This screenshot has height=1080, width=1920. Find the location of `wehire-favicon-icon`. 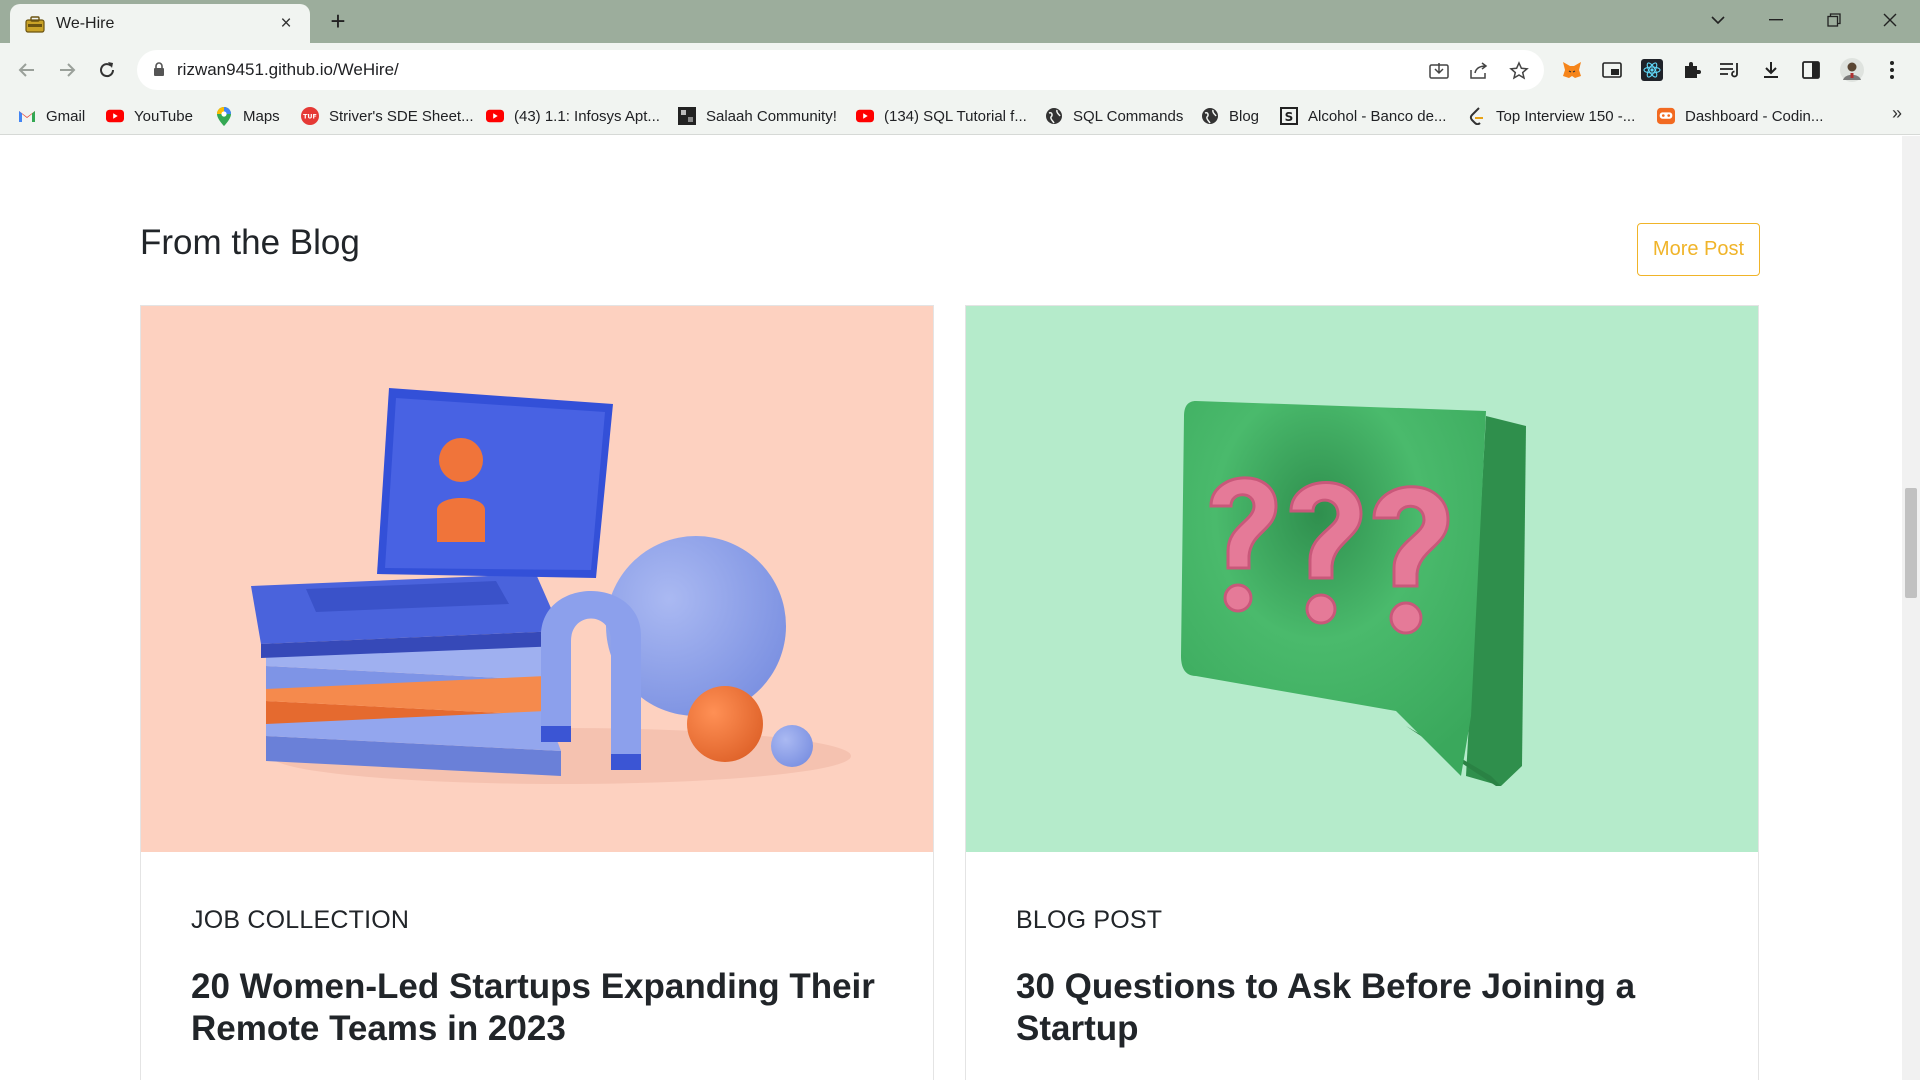

wehire-favicon-icon is located at coordinates (35, 24).